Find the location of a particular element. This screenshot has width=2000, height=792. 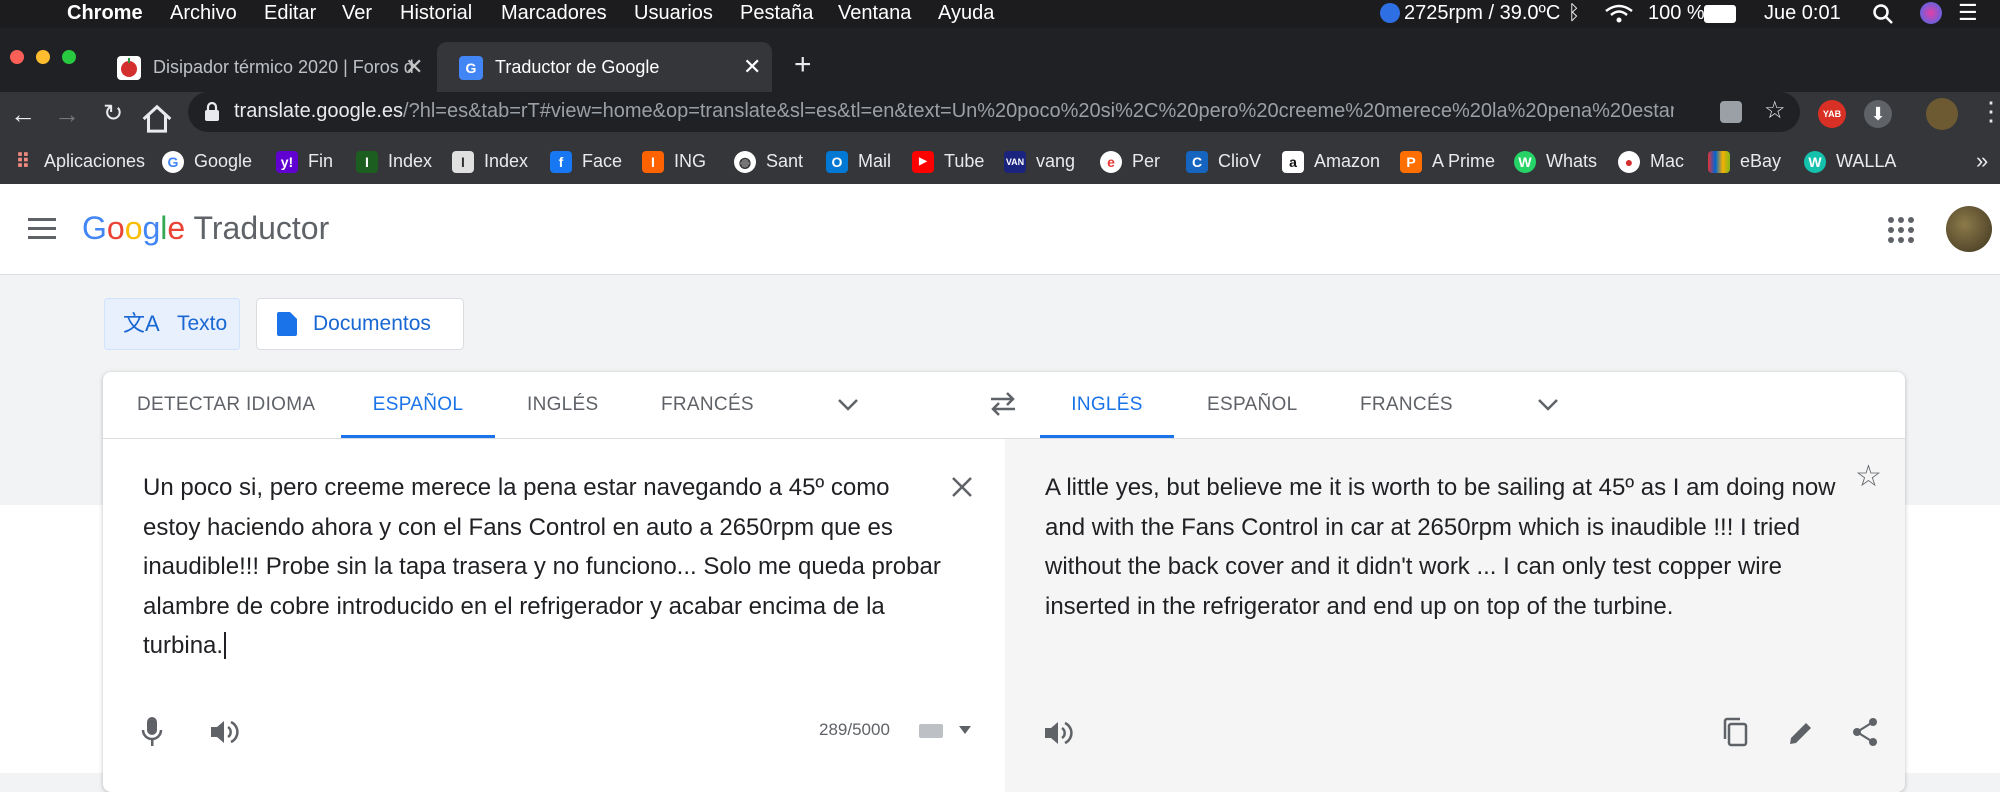

account-avatar is located at coordinates (1969, 229).